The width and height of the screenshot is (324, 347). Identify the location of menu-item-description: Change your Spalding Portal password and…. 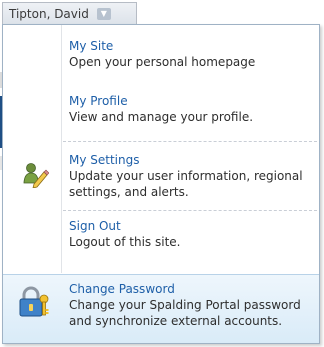
(185, 313).